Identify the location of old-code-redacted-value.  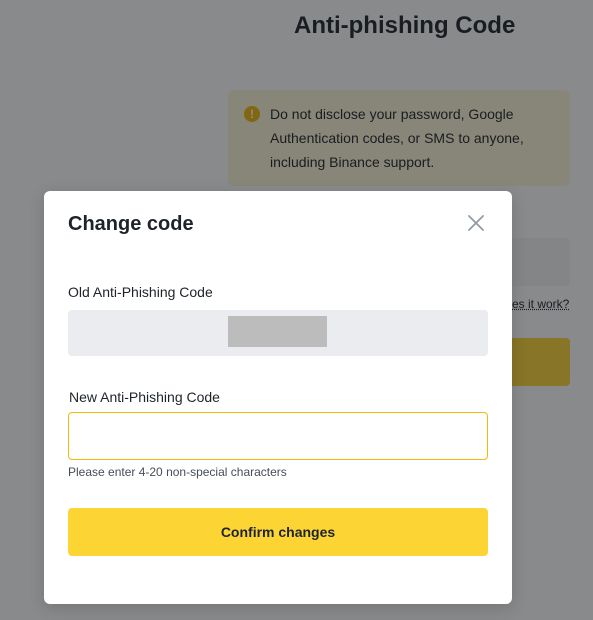
(277, 331).